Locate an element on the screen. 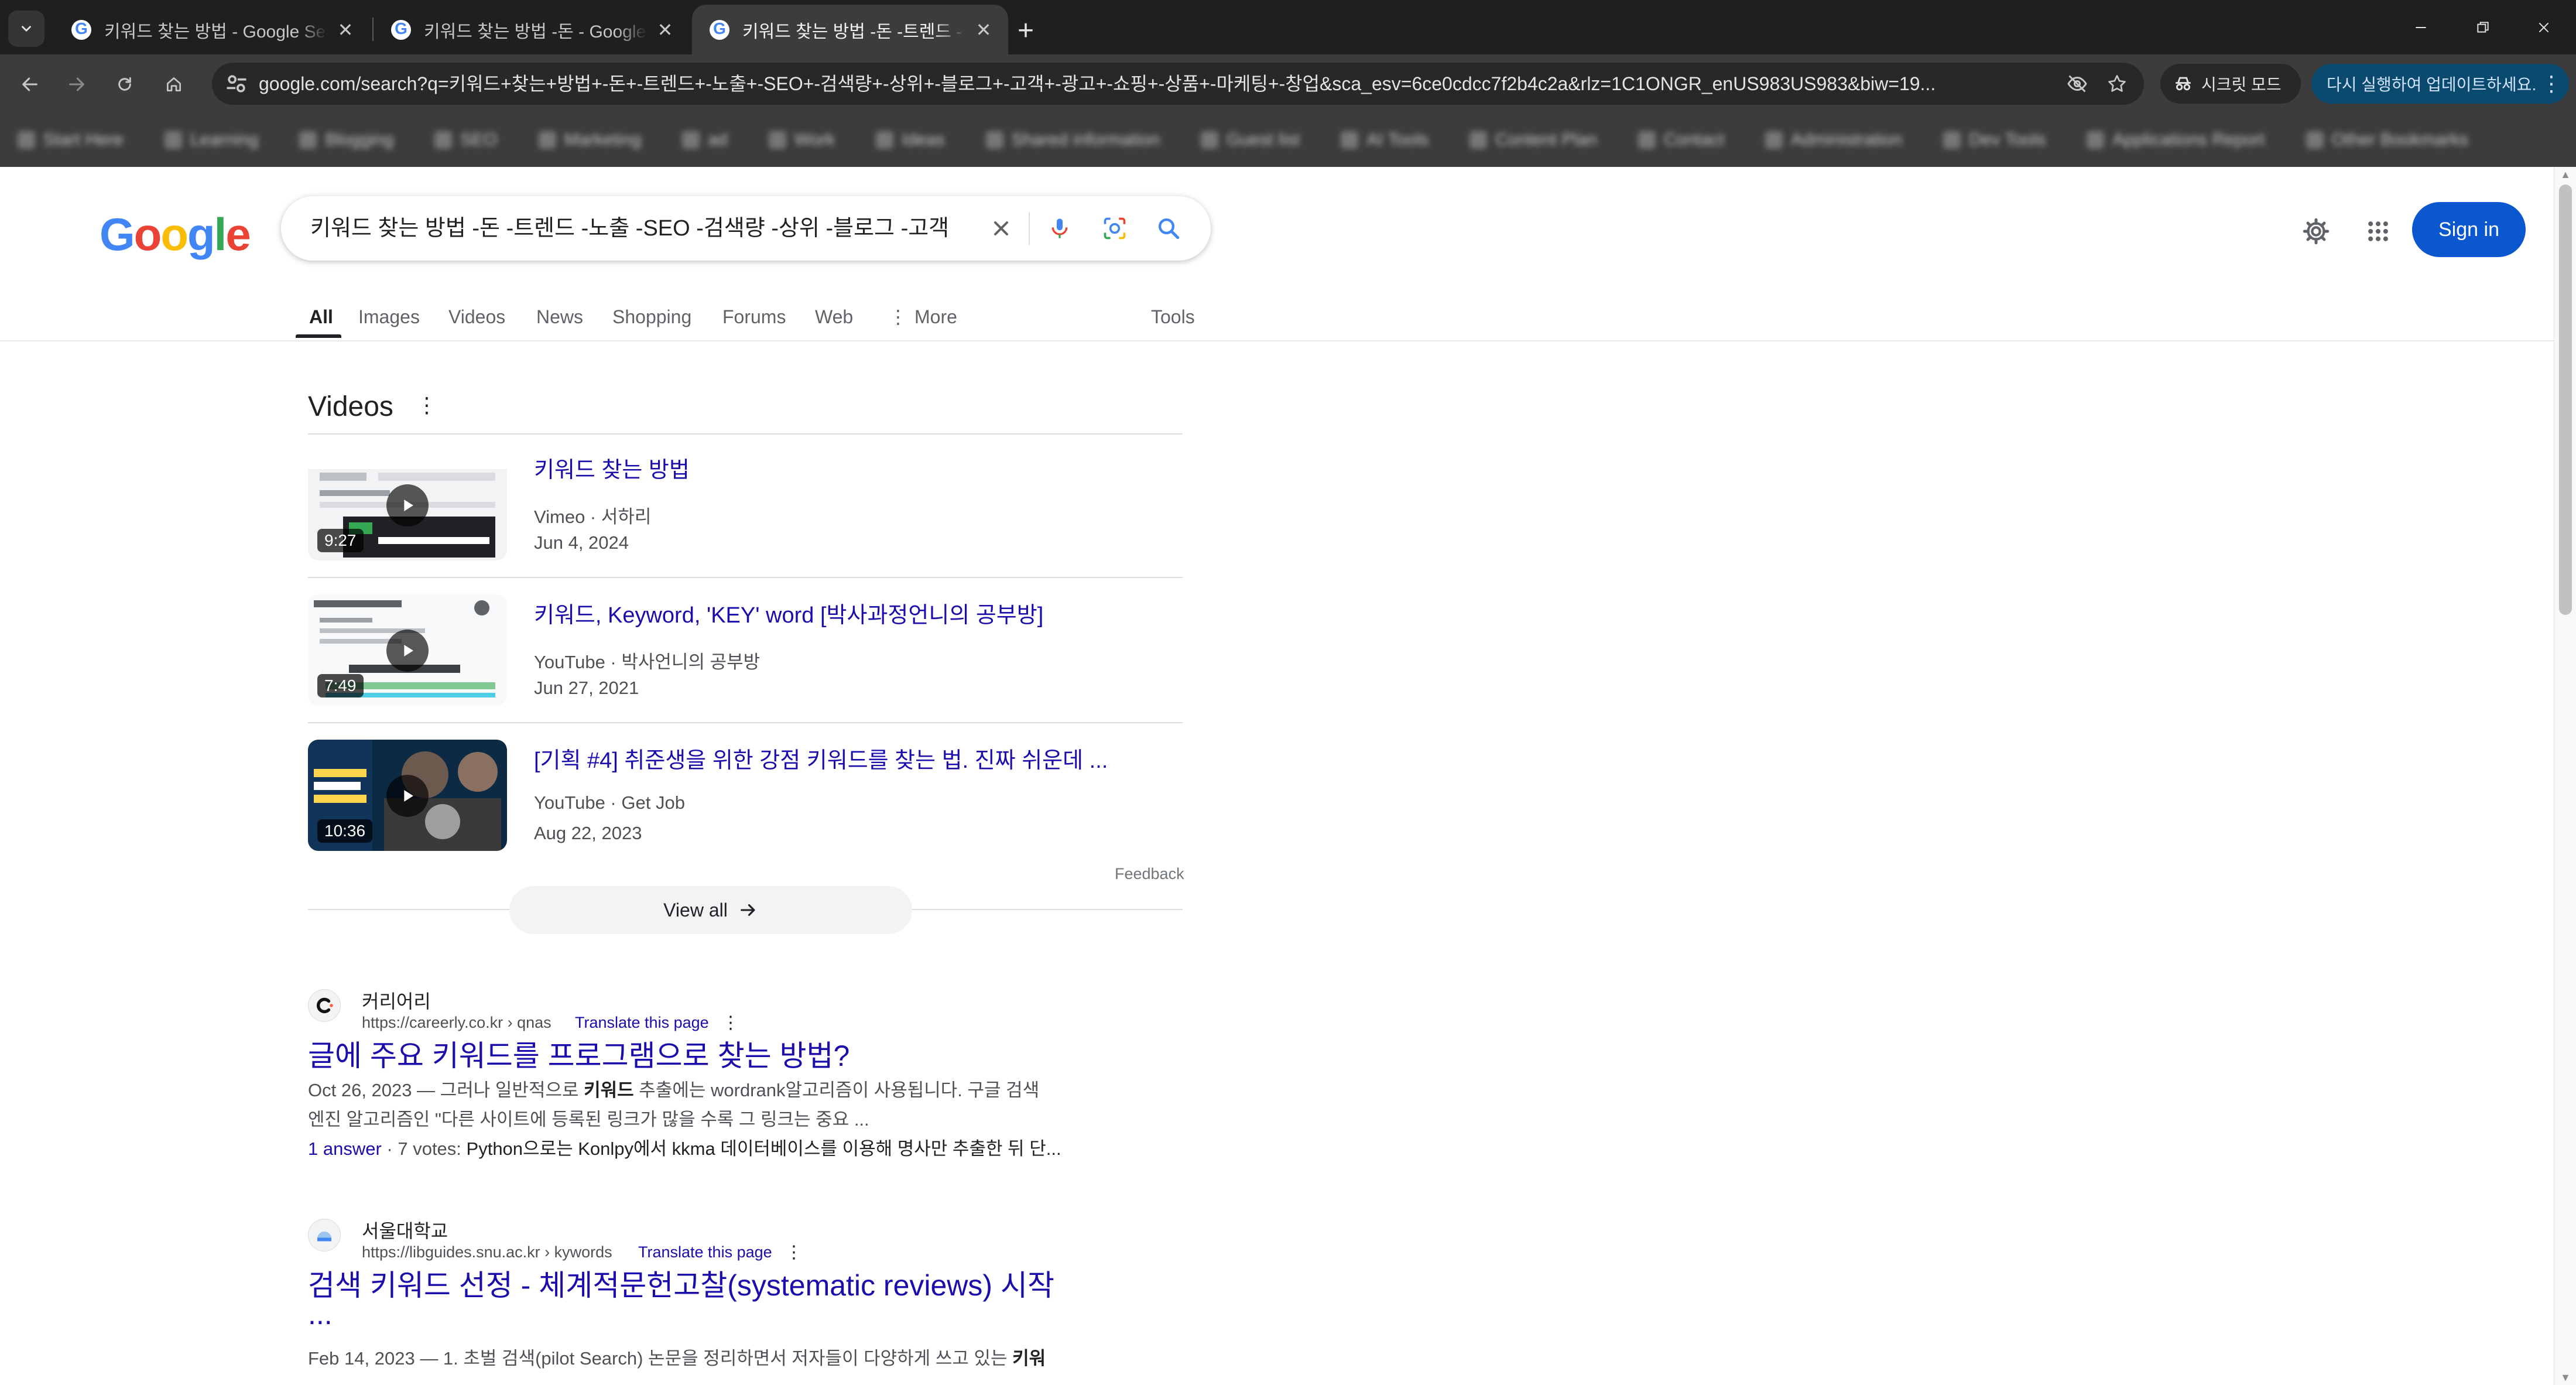 Image resolution: width=2576 pixels, height=1385 pixels. browser-tab-2: 키워드 찾는 방법 -돈 - Google Search ✕ is located at coordinates (532, 29).